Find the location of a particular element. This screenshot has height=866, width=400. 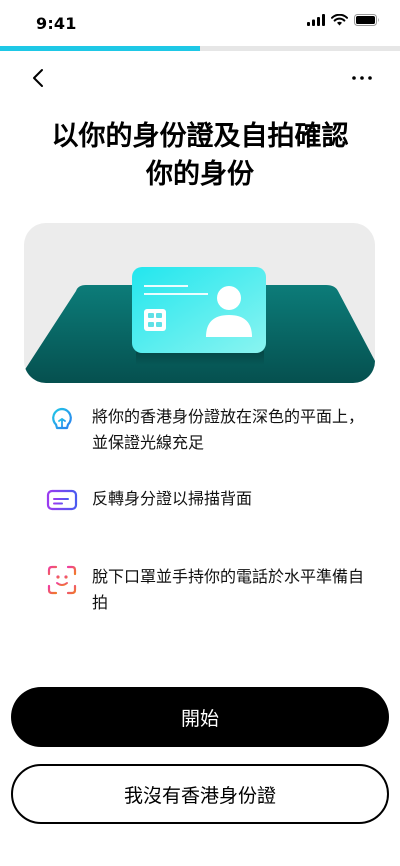

status-icons is located at coordinates (343, 20).